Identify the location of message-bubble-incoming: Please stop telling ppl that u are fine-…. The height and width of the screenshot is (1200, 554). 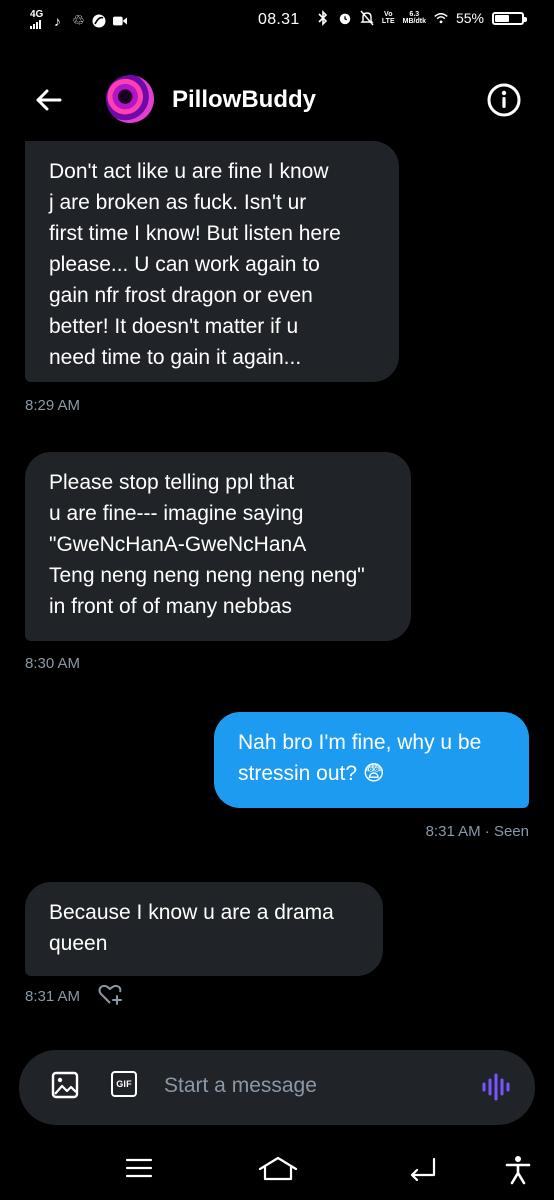
(218, 546).